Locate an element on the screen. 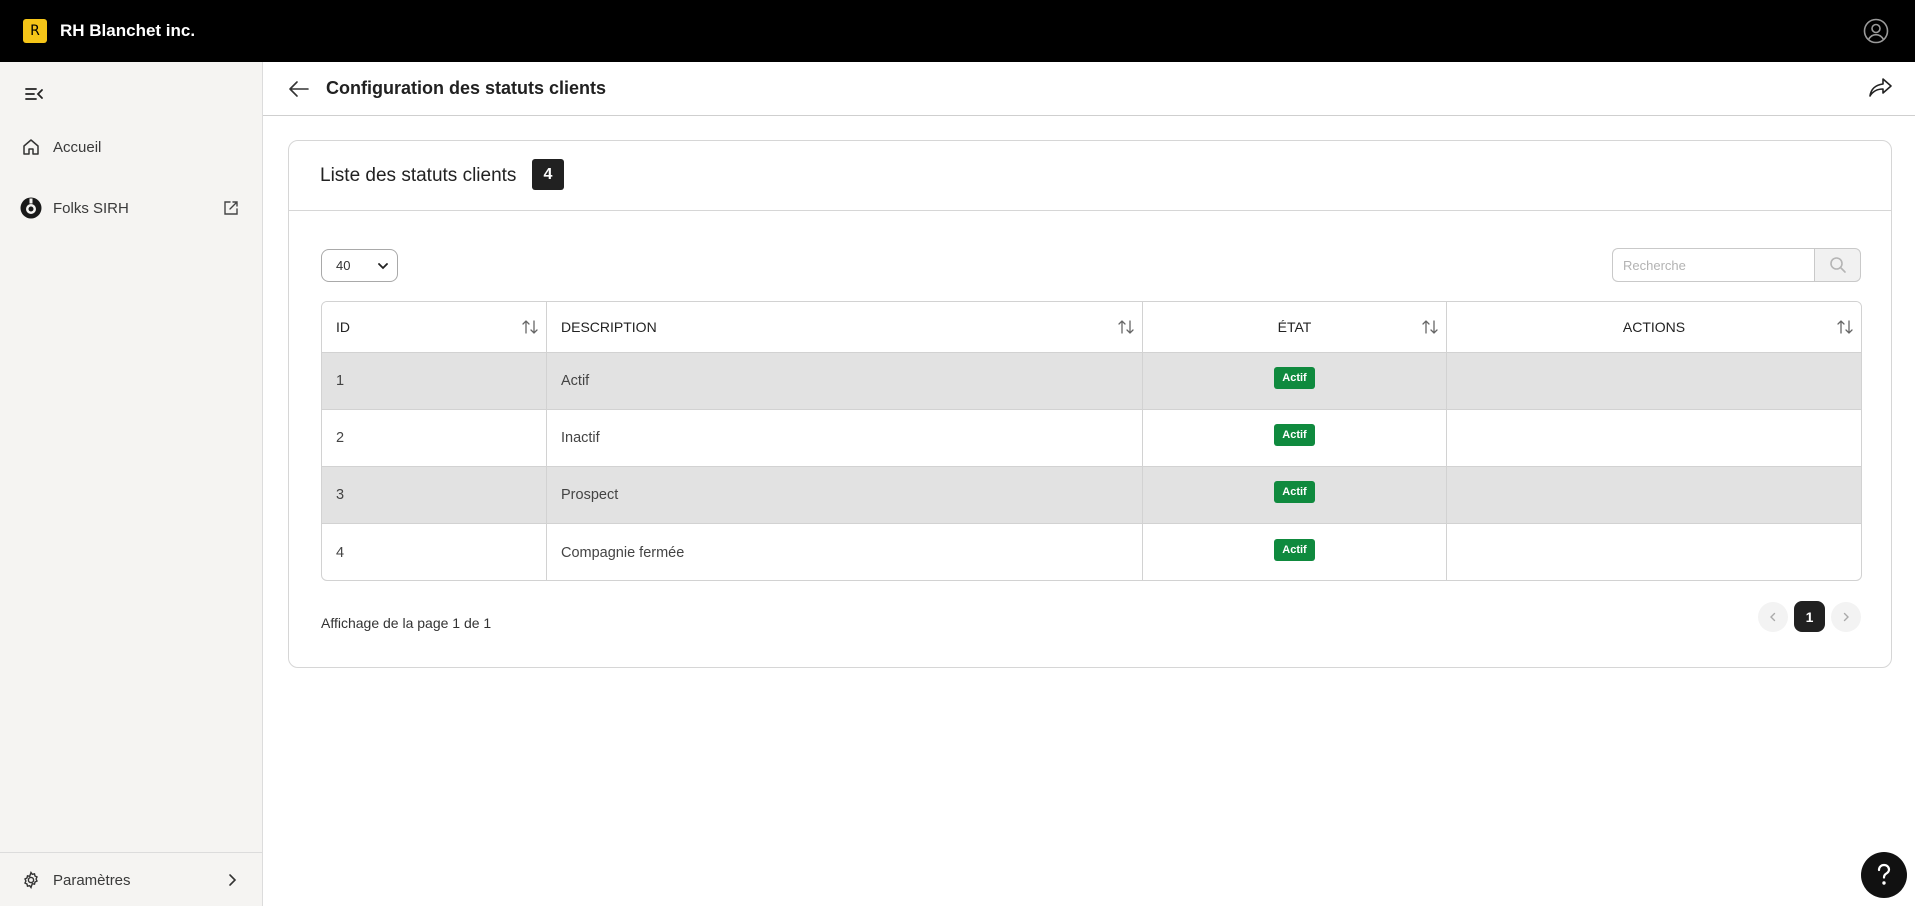 This screenshot has width=1915, height=906. pagination: 1 is located at coordinates (1809, 616).